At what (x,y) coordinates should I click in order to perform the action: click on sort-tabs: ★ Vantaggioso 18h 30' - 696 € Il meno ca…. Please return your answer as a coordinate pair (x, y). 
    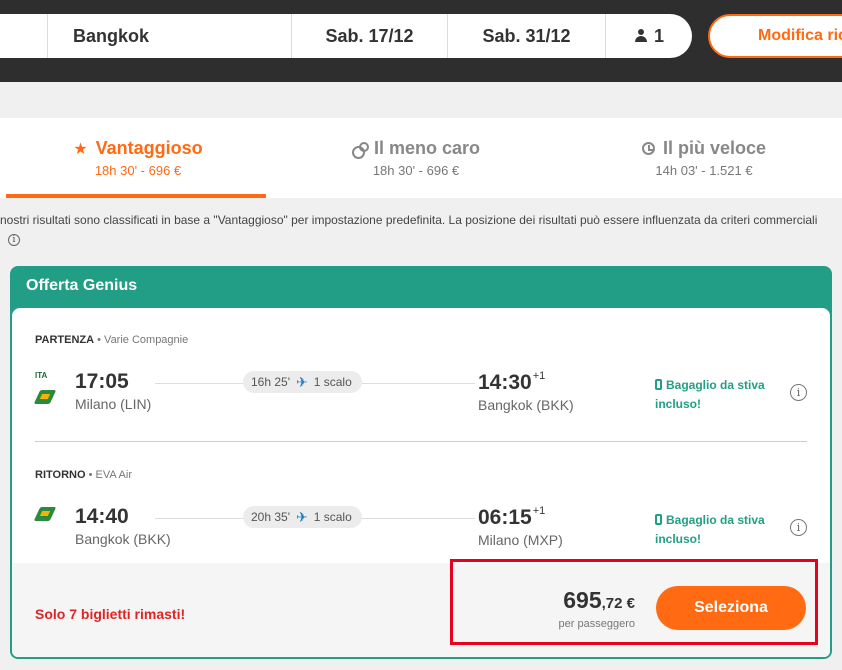
    Looking at the image, I should click on (421, 158).